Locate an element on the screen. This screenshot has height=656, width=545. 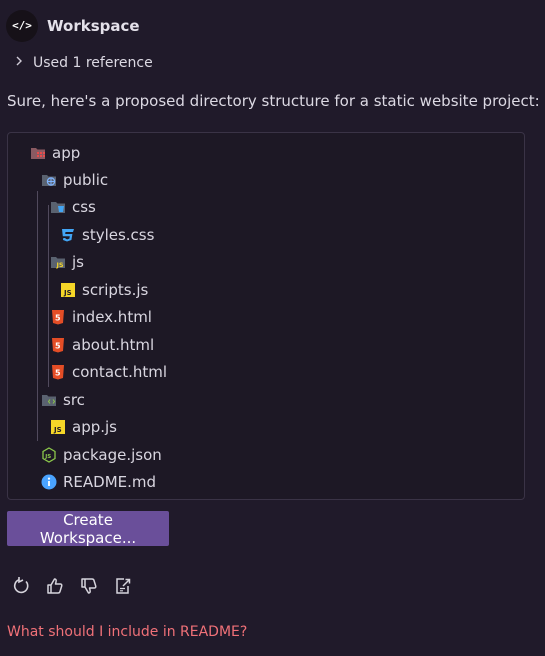
participant-title: Workspace is located at coordinates (93, 25).